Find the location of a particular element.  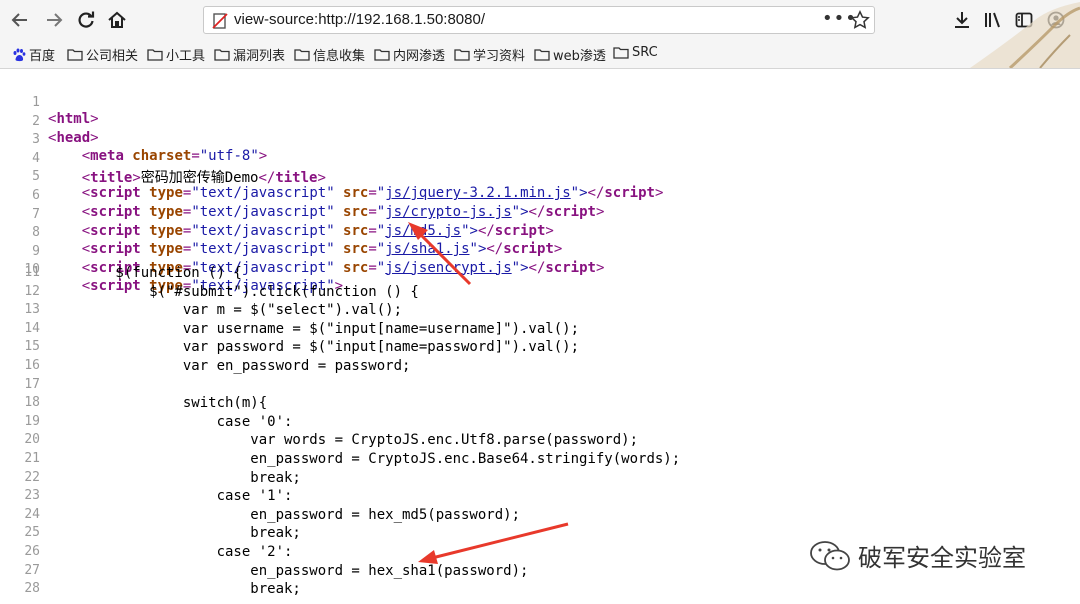

equals: = is located at coordinates (195, 156).